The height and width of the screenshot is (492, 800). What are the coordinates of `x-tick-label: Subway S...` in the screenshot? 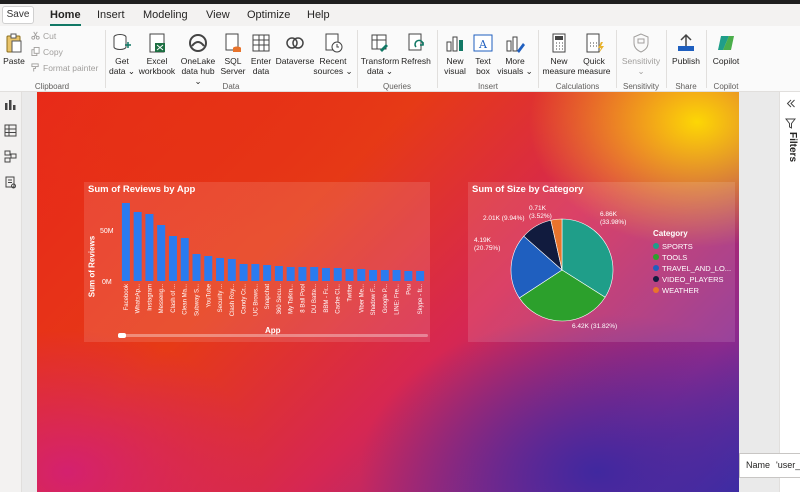 It's located at (198, 300).